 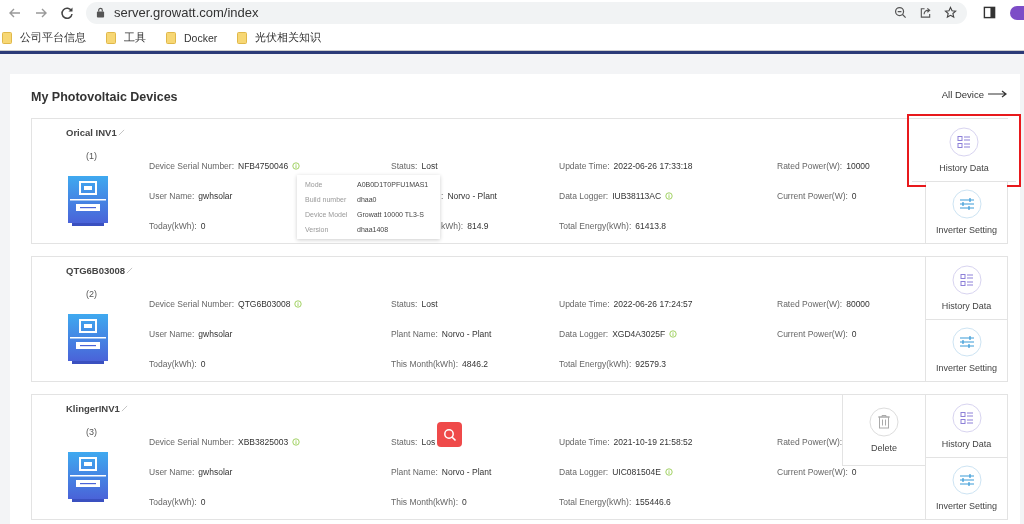 What do you see at coordinates (192, 37) in the screenshot?
I see `bookmark: Docker` at bounding box center [192, 37].